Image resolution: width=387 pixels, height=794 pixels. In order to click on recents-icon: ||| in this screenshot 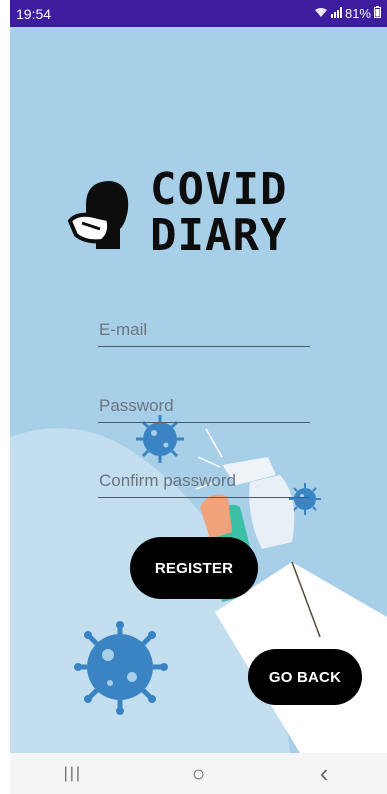, I will do `click(73, 773)`.